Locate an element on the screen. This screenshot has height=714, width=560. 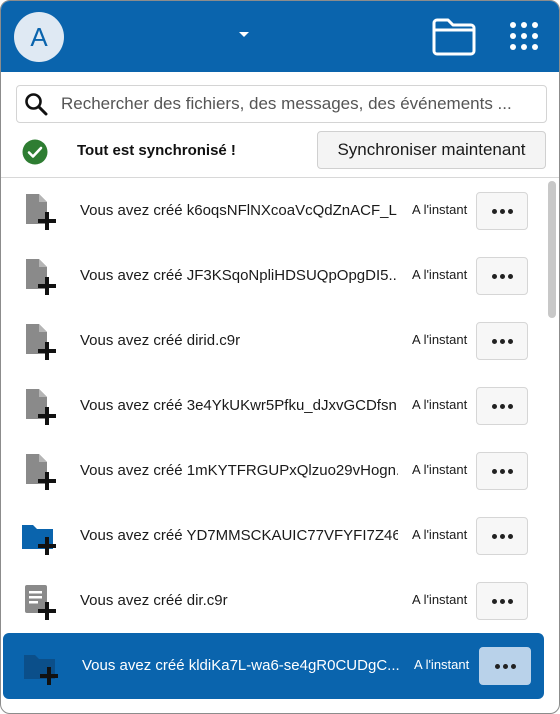
activity-row: Vous avez créé dir.c9r A l'instant is located at coordinates (272, 601).